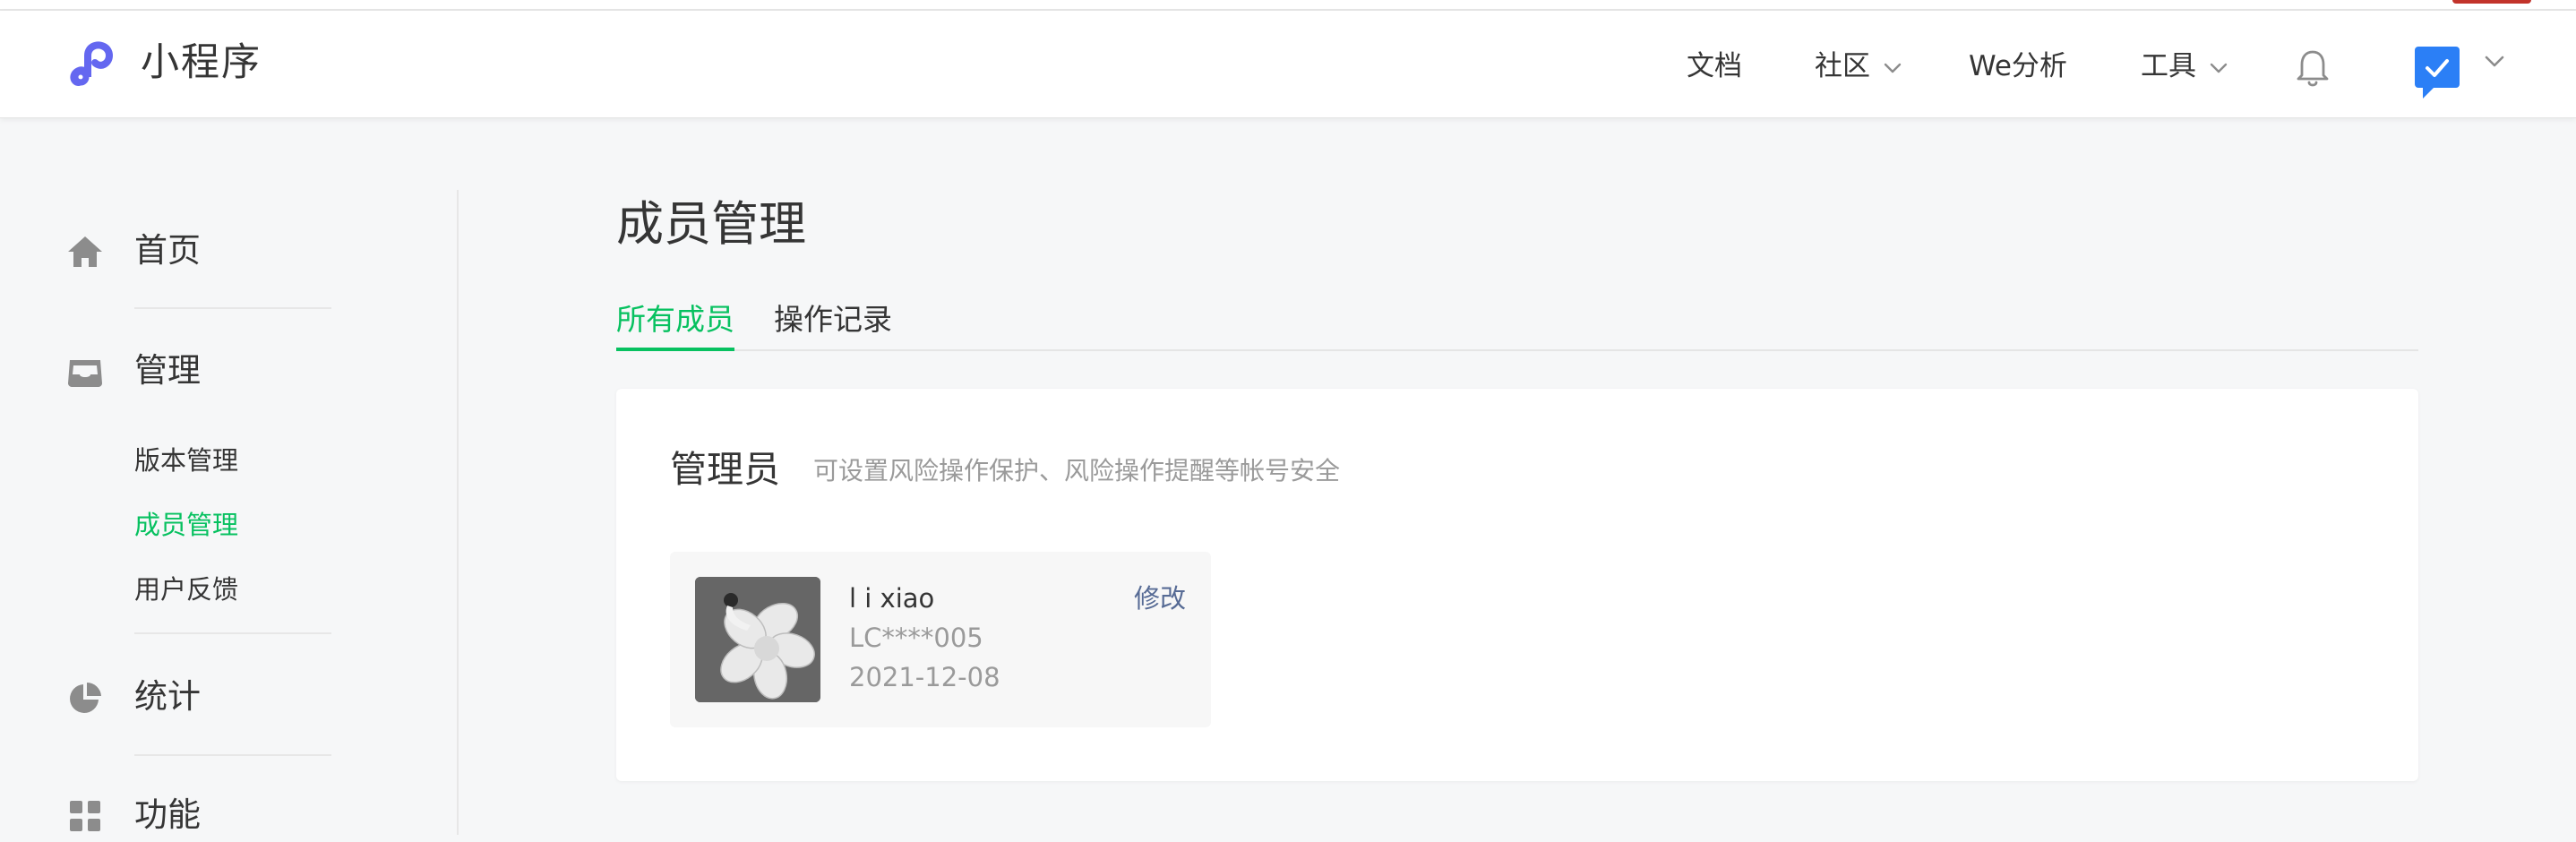 The width and height of the screenshot is (2576, 842). Describe the element at coordinates (2312, 68) in the screenshot. I see `notification-bell-icon` at that location.